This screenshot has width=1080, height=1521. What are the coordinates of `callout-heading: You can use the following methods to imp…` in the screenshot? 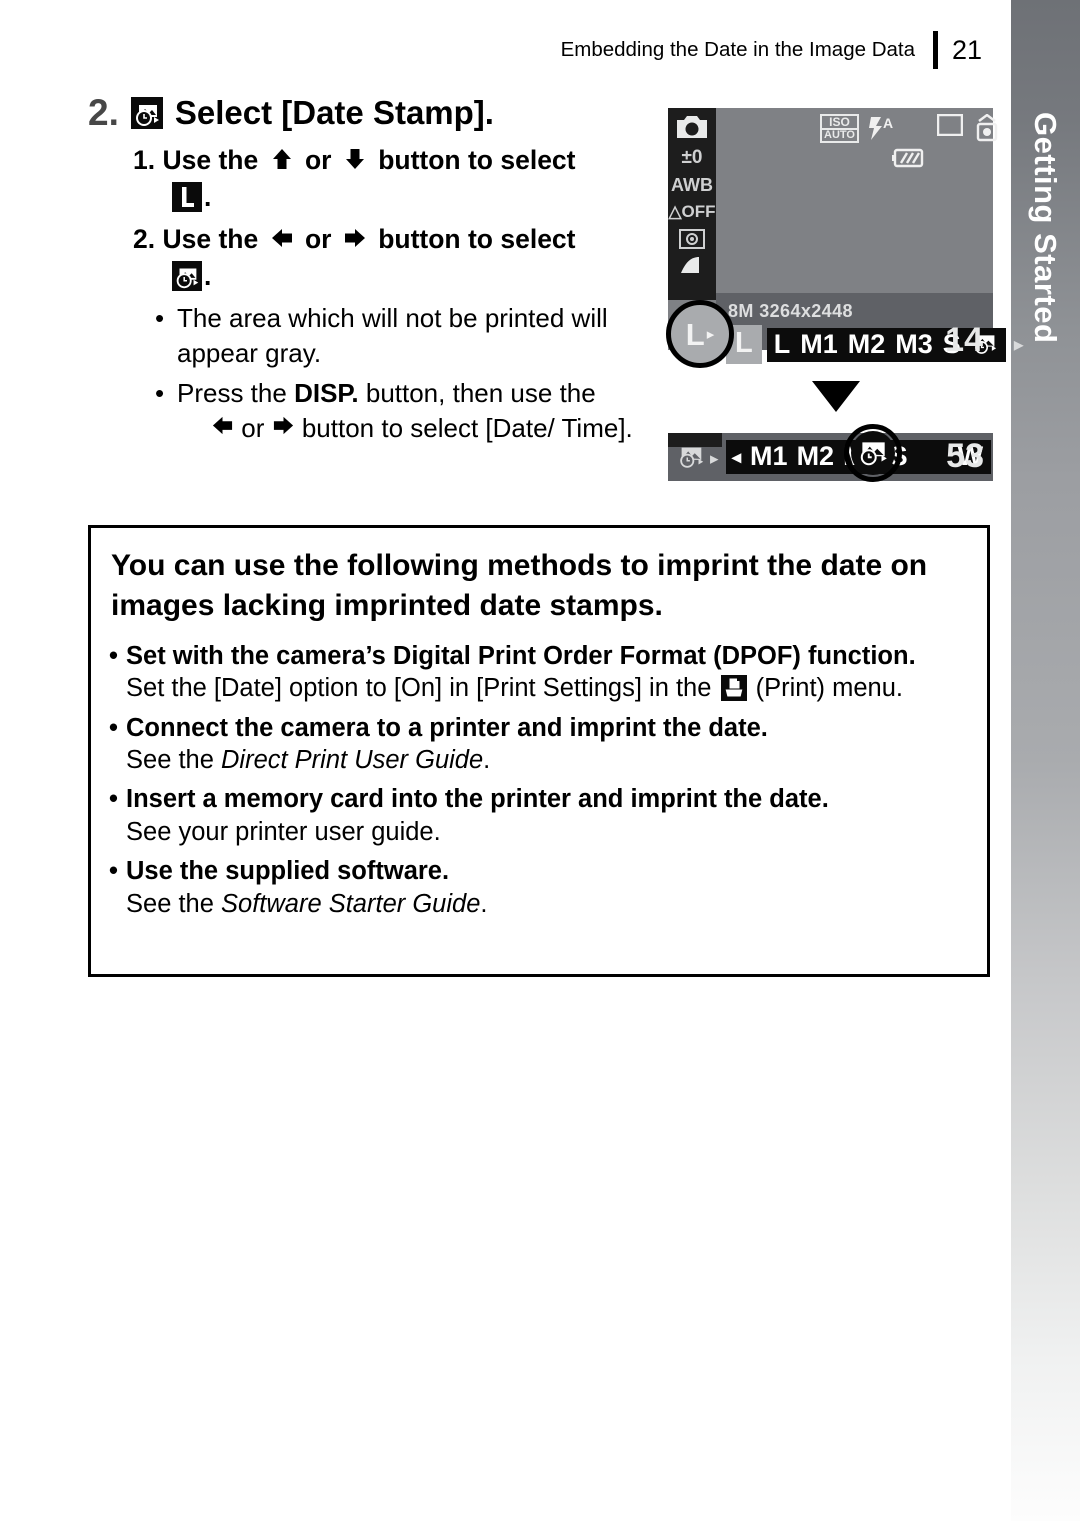 It's located at (519, 585).